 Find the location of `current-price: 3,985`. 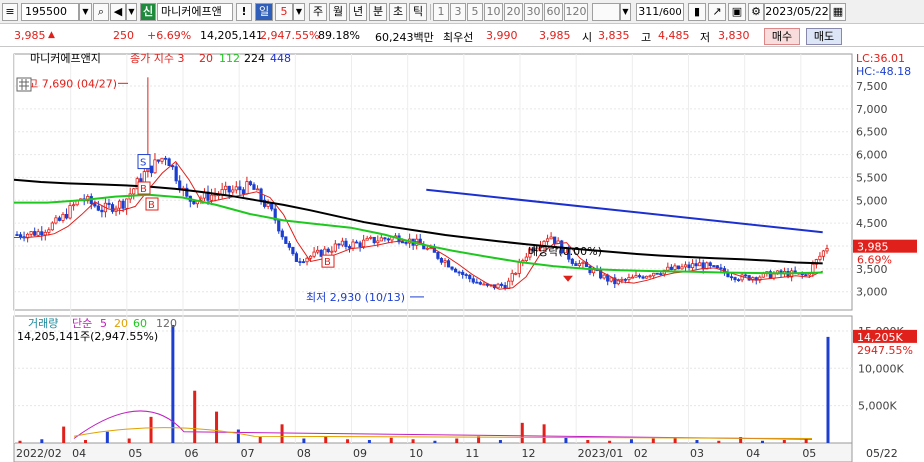

current-price: 3,985 is located at coordinates (30, 35).